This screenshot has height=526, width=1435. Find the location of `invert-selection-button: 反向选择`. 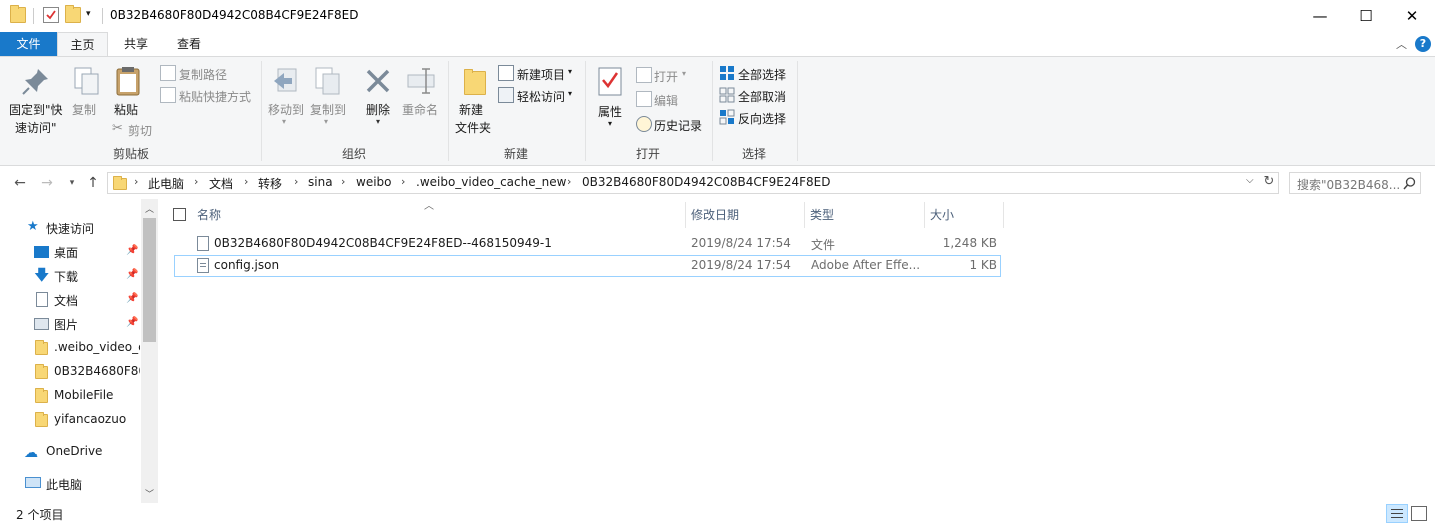

invert-selection-button: 反向选择 is located at coordinates (756, 118).